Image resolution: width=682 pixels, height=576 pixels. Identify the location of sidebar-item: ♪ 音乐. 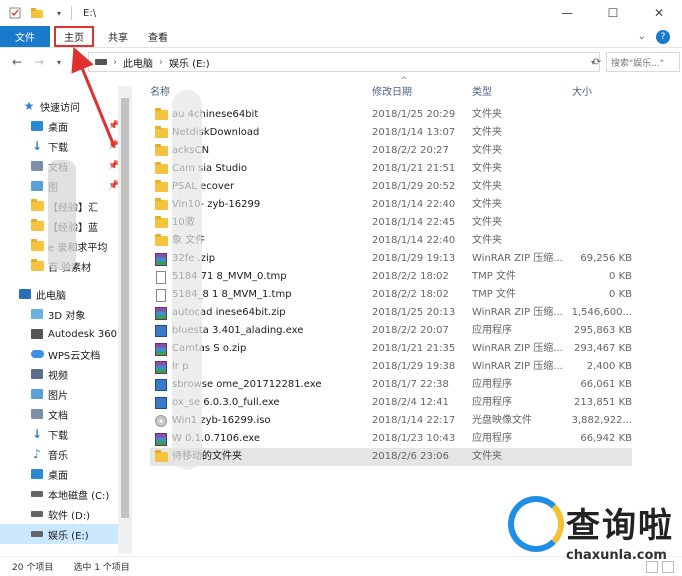
(59, 454).